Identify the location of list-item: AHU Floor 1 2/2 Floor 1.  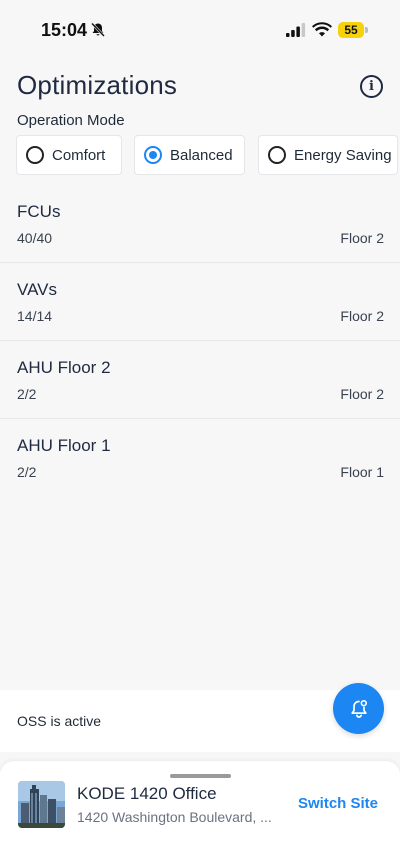
(200, 458).